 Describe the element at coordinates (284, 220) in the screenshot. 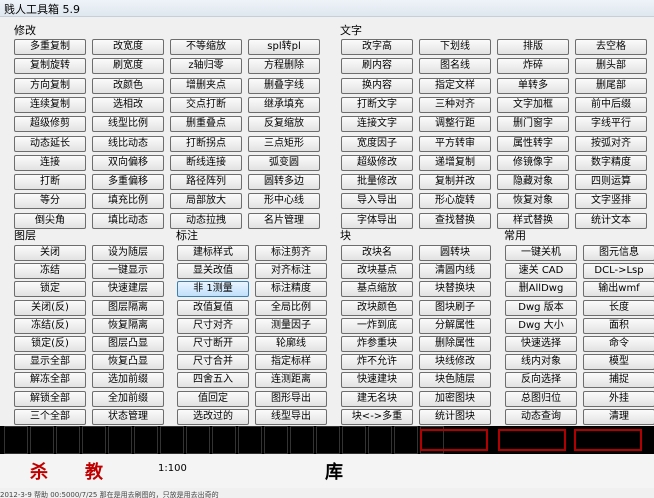

I see `modify-button: 名片管理` at that location.